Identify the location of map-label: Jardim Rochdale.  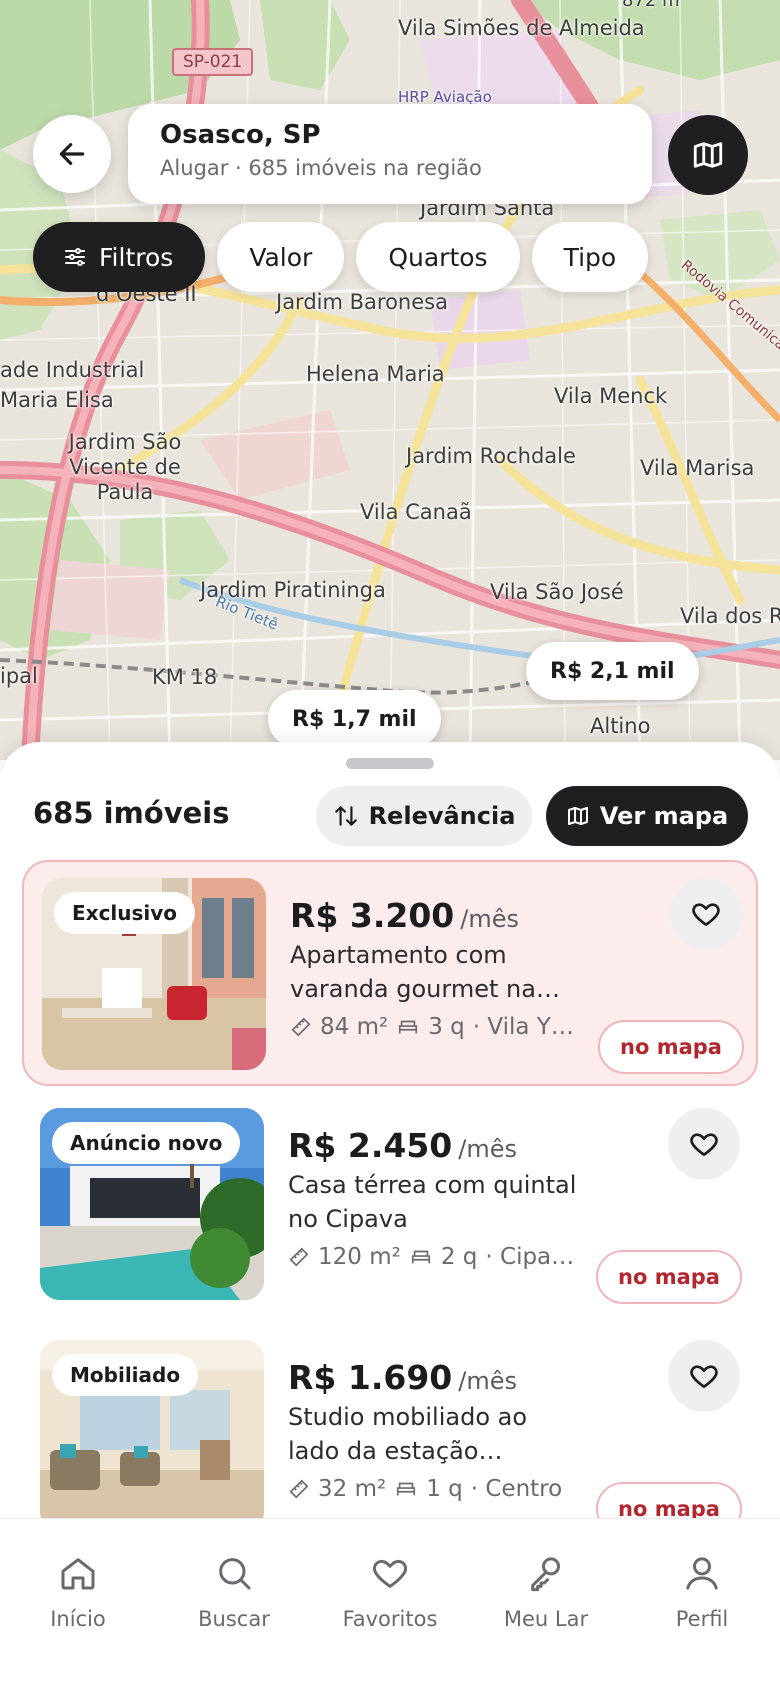
(491, 456).